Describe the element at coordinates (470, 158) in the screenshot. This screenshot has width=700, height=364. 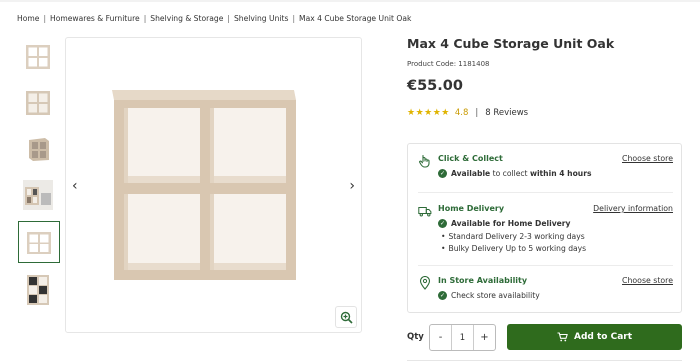
I see `click-collect-title: Click & Collect` at that location.